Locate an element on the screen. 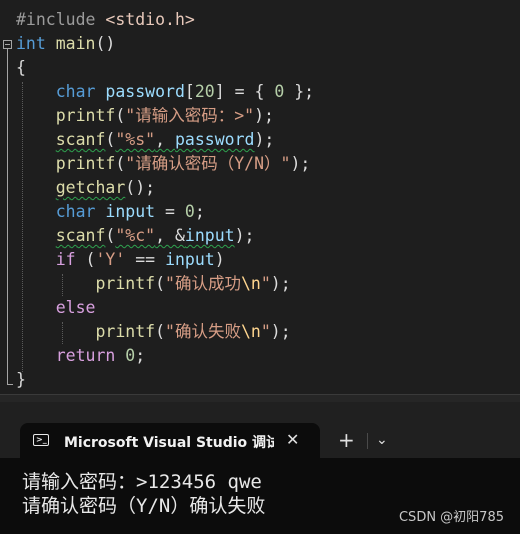  new-tab-button: + is located at coordinates (346, 440).